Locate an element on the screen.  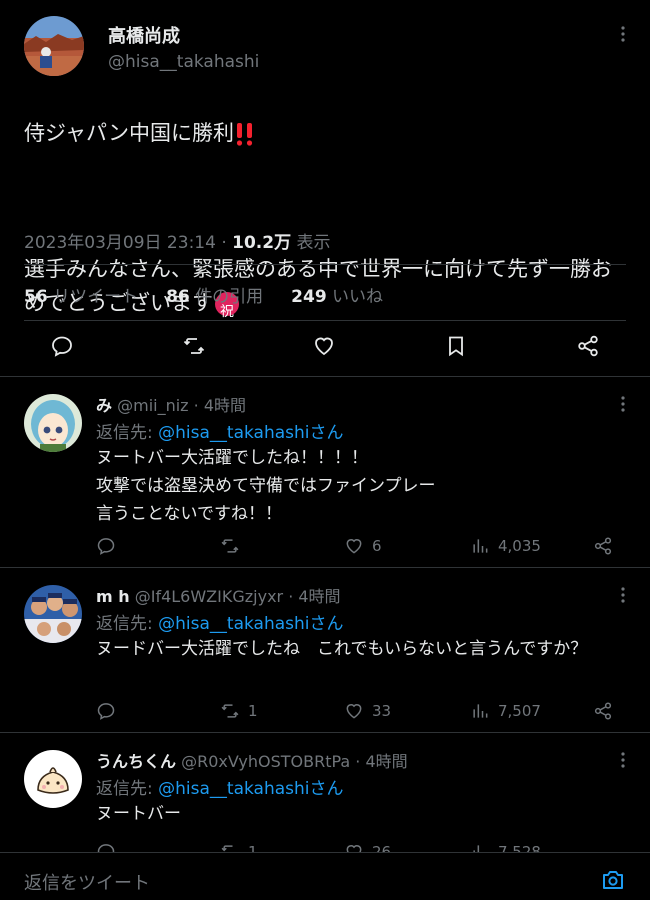
retweet-count: 56 is located at coordinates (36, 297).